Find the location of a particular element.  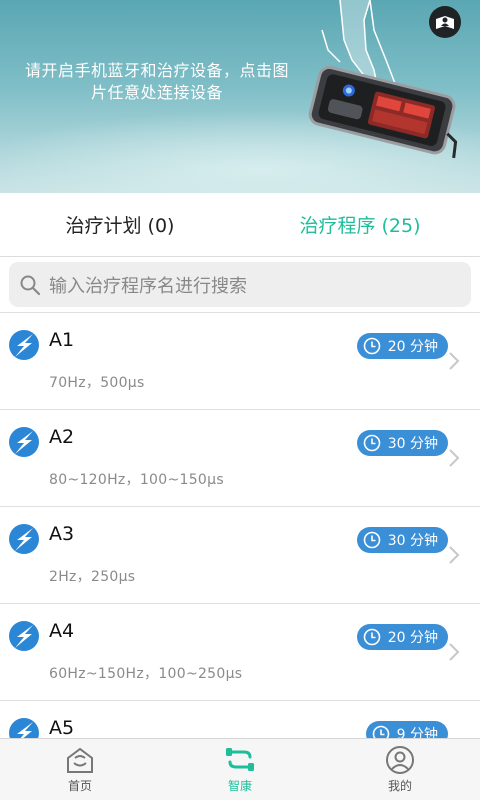

nav-item-mine: 我的 is located at coordinates (400, 769).